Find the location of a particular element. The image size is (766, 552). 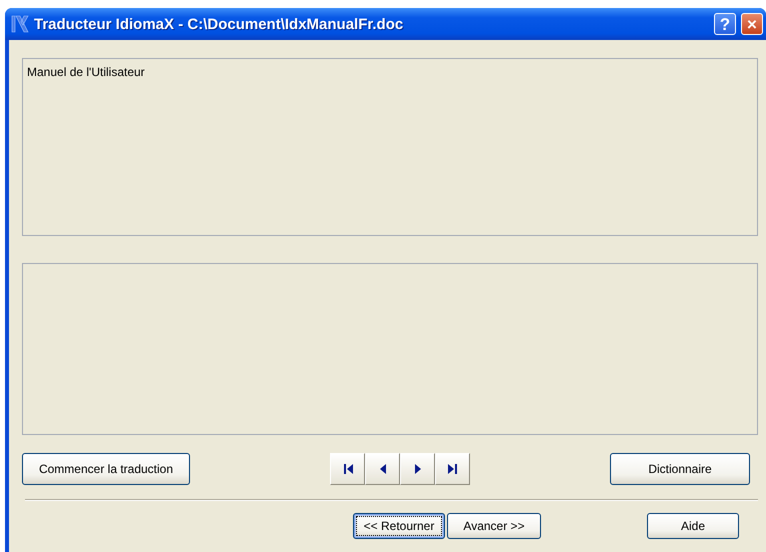

help-button: ? is located at coordinates (725, 24).